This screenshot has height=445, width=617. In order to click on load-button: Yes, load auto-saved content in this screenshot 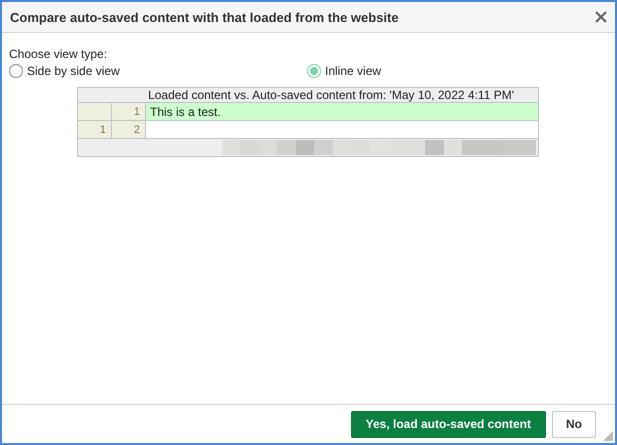, I will do `click(448, 424)`.